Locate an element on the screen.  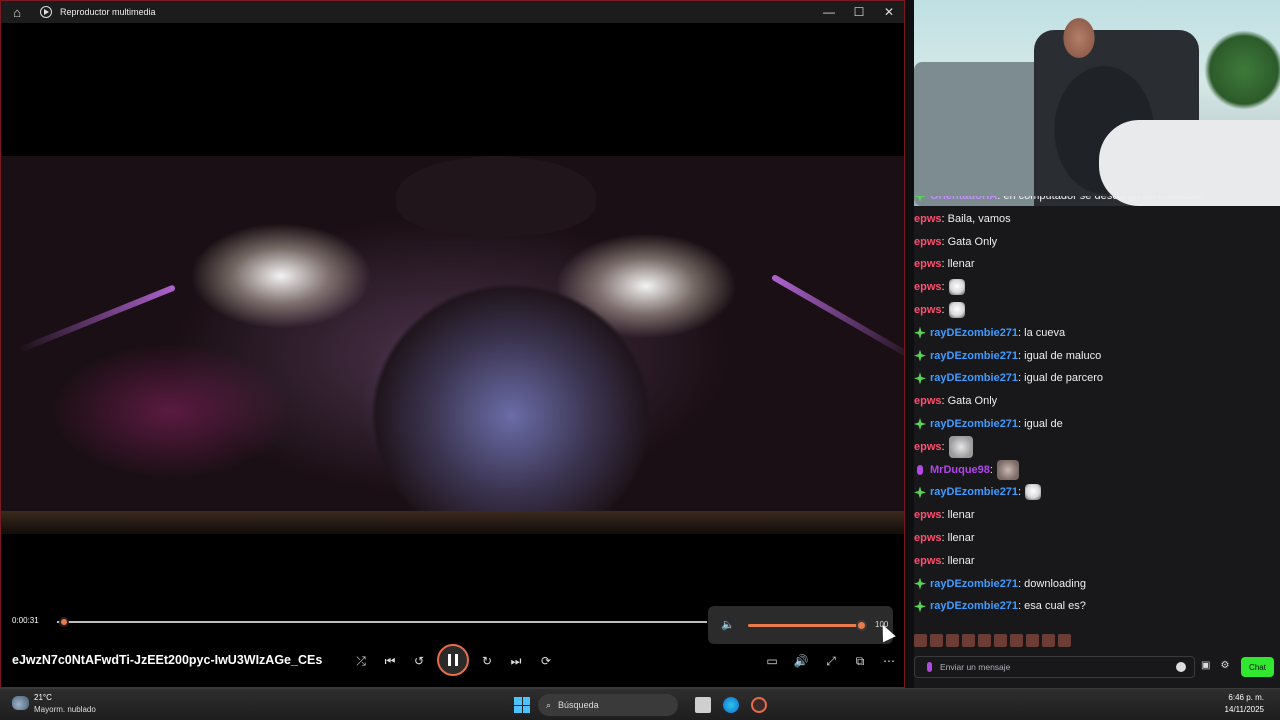
pause-button is located at coordinates (453, 660).